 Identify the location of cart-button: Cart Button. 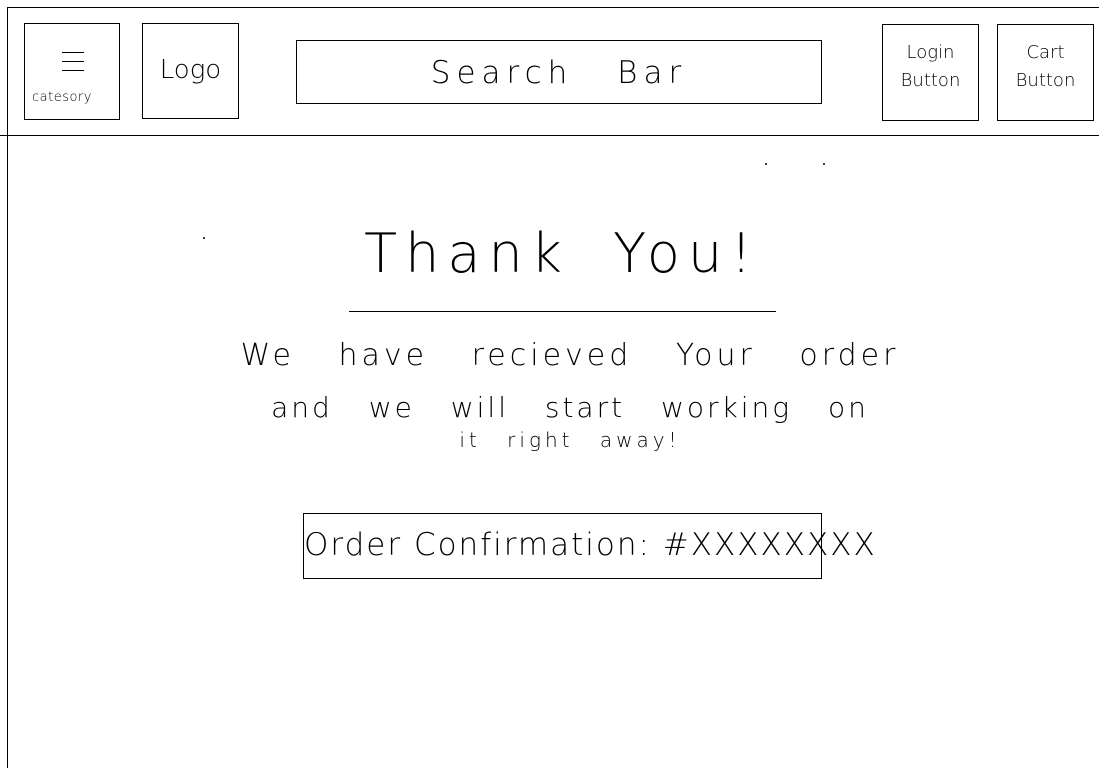
(1045, 72).